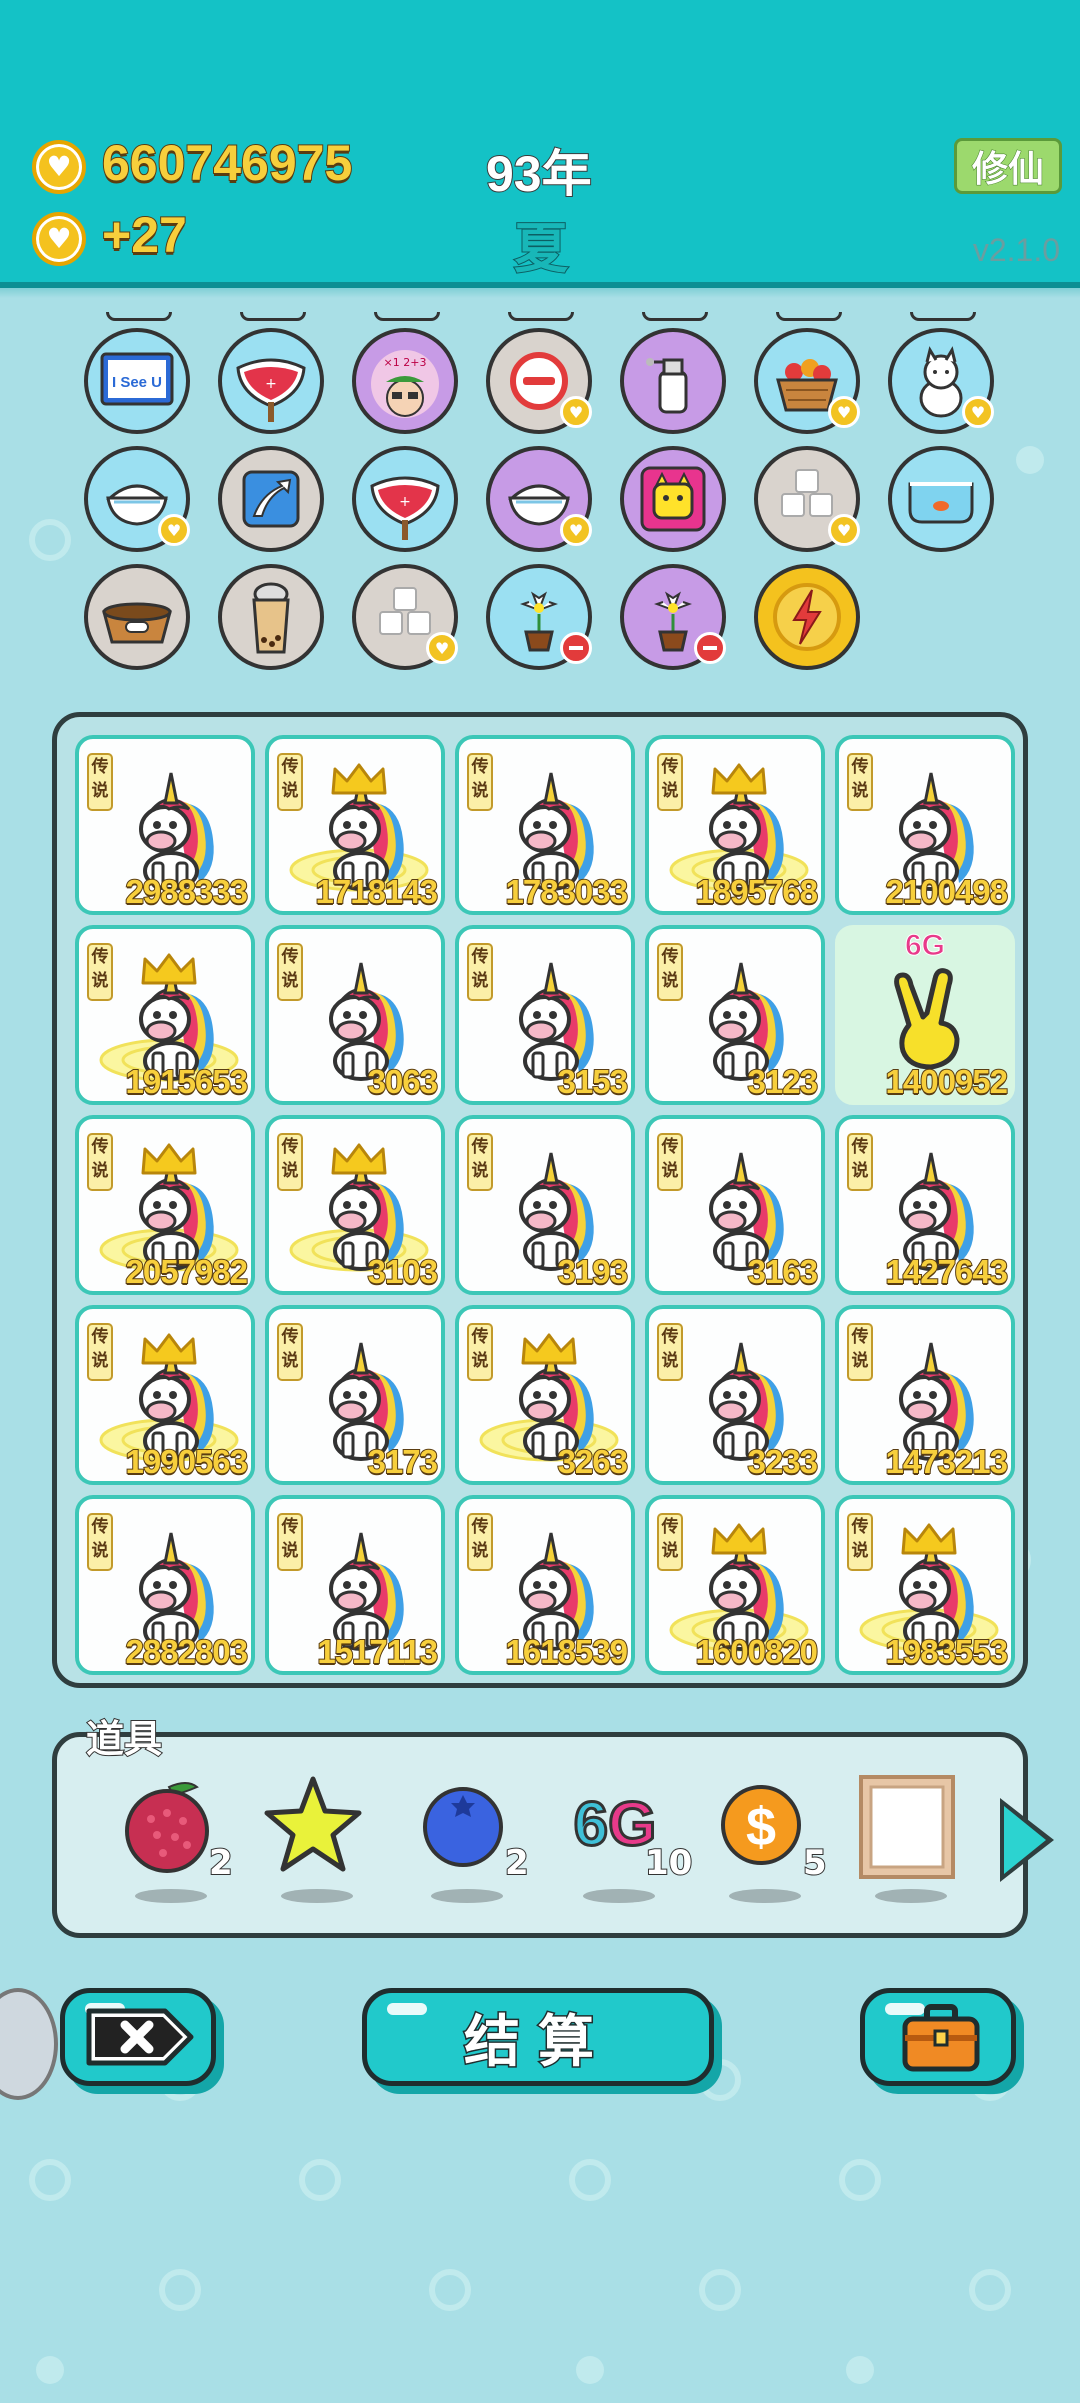 Image resolution: width=1080 pixels, height=2403 pixels. Describe the element at coordinates (925, 825) in the screenshot. I see `unicorn-cell: 传说 2100498` at that location.